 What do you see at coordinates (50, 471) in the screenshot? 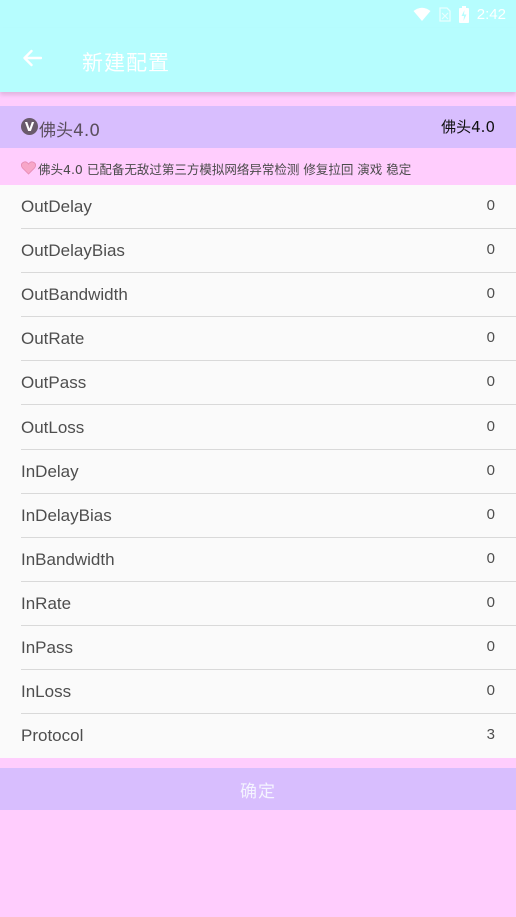
I see `setting-label: InDelay` at bounding box center [50, 471].